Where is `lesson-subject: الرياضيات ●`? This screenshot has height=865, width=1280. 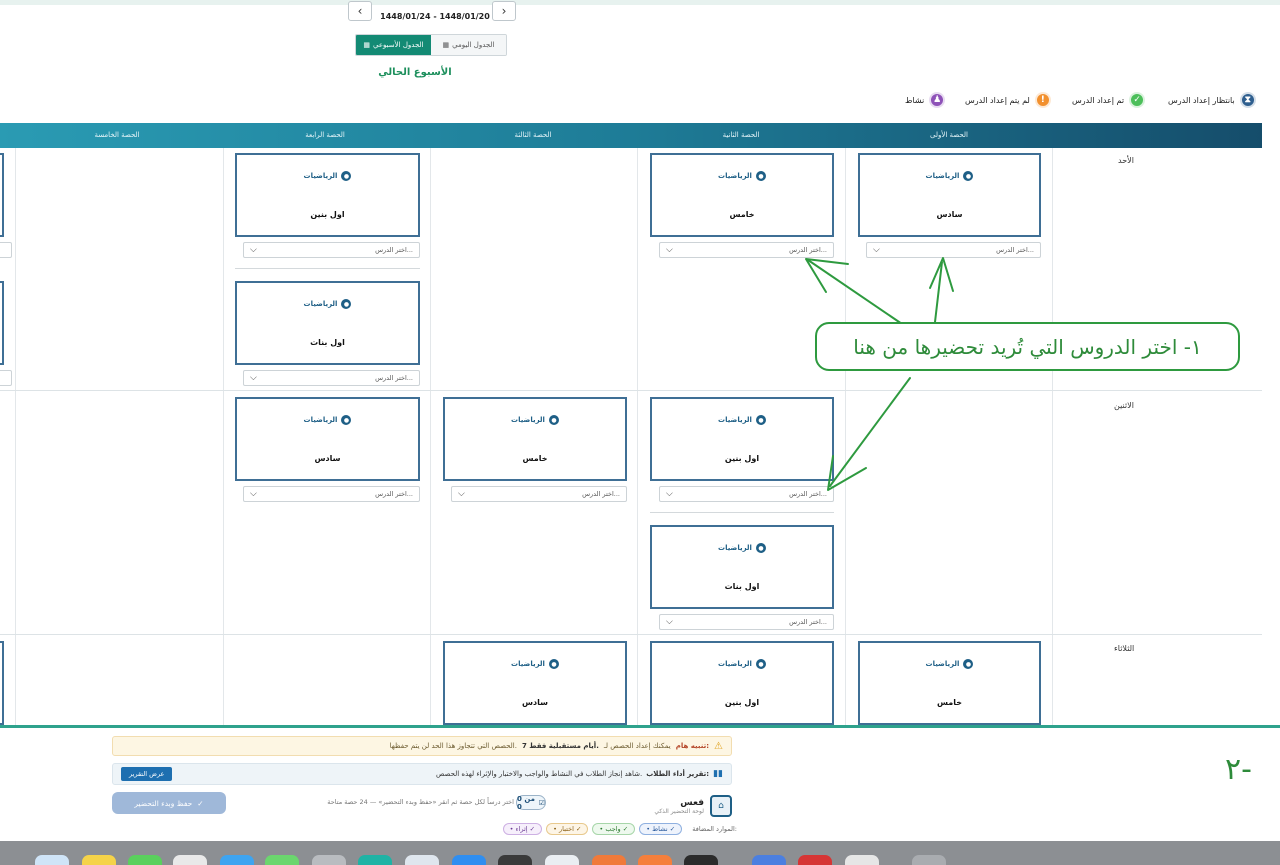 lesson-subject: الرياضيات ● is located at coordinates (742, 176).